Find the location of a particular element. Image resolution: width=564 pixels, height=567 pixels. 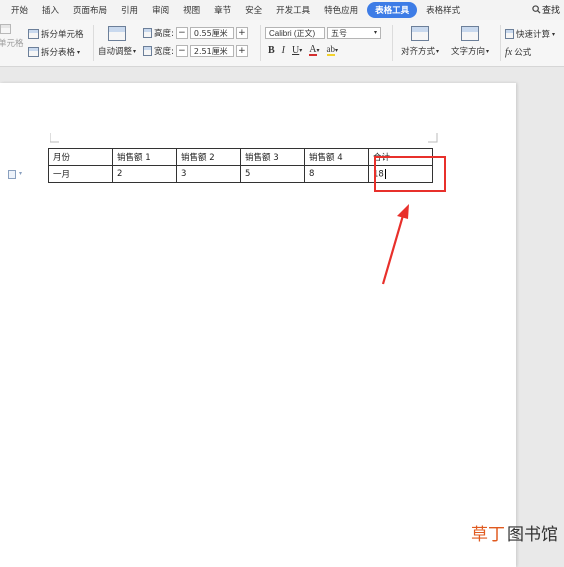

menu-view: 视图 is located at coordinates (191, 10).